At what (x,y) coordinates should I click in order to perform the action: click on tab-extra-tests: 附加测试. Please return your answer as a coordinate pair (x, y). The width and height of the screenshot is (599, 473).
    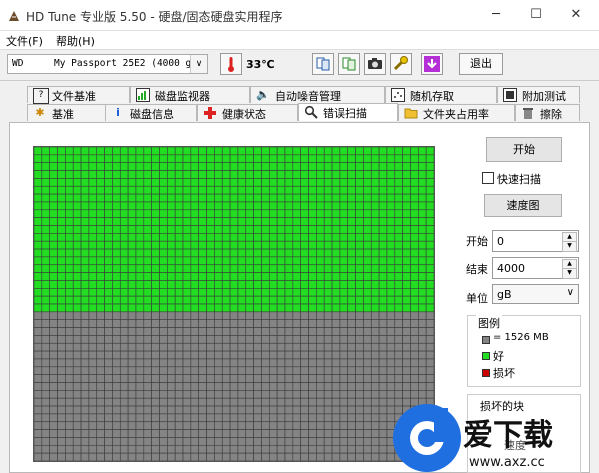
    Looking at the image, I should click on (538, 94).